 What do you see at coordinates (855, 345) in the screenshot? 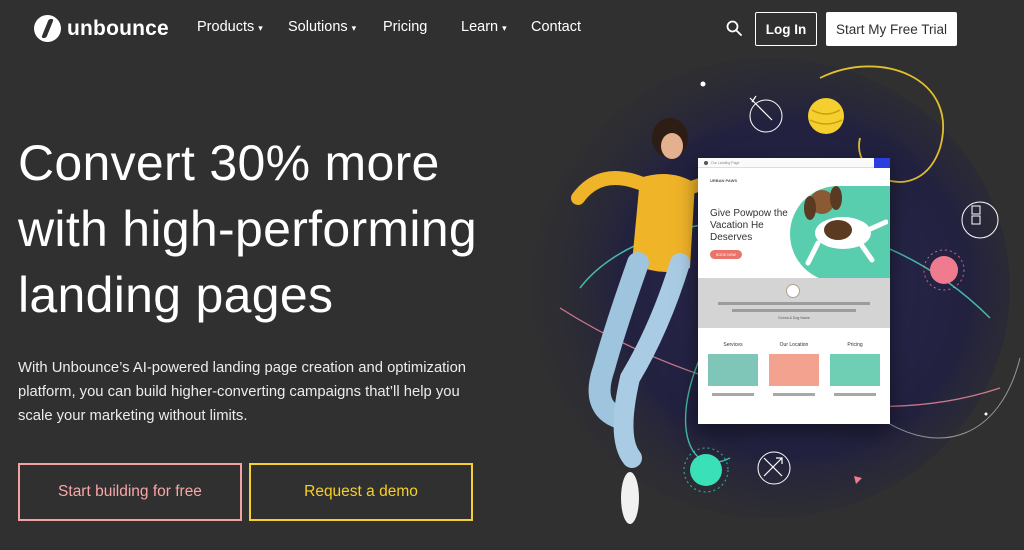
I see `column-label: Pricing` at bounding box center [855, 345].